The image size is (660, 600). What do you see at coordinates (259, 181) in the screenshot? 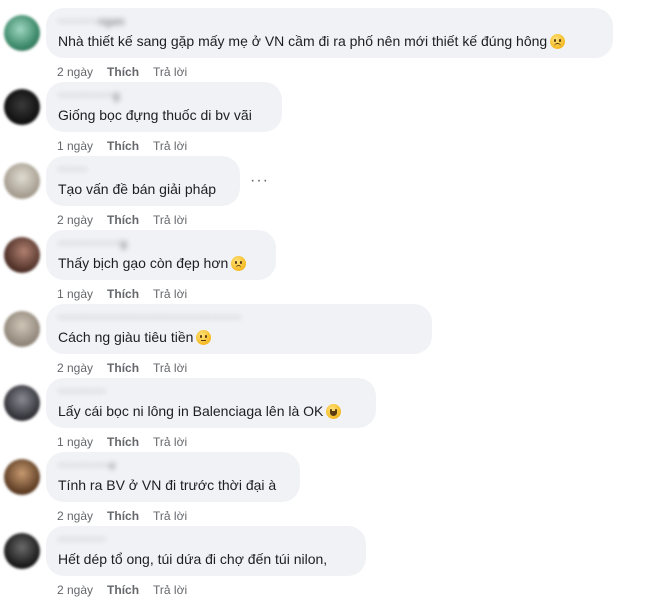
I see `more-horizontal-icon: ···` at bounding box center [259, 181].